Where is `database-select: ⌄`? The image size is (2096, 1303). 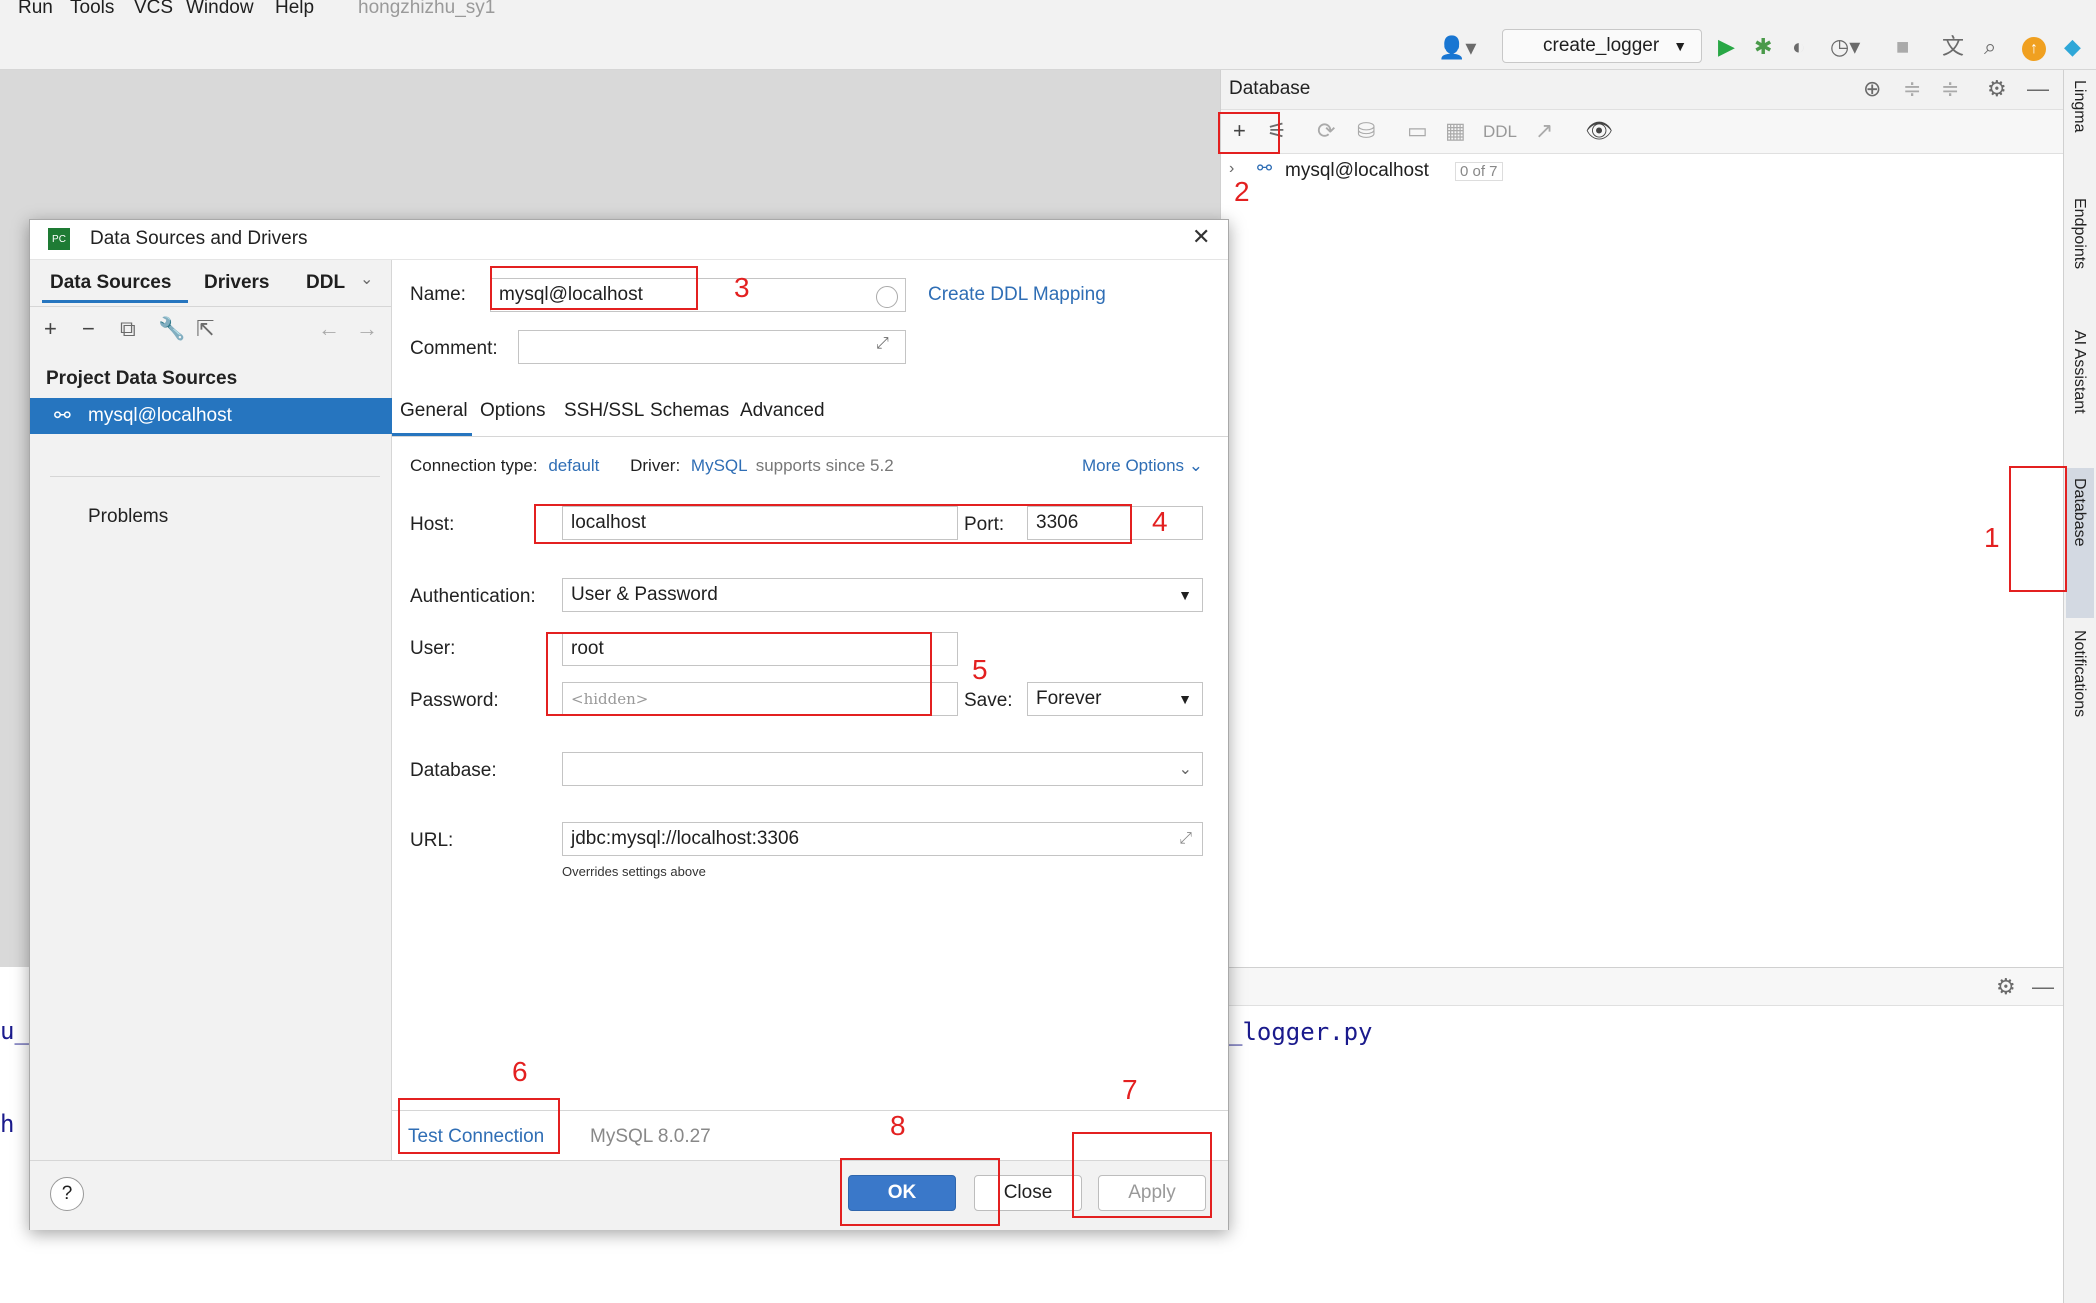
database-select: ⌄ is located at coordinates (882, 769).